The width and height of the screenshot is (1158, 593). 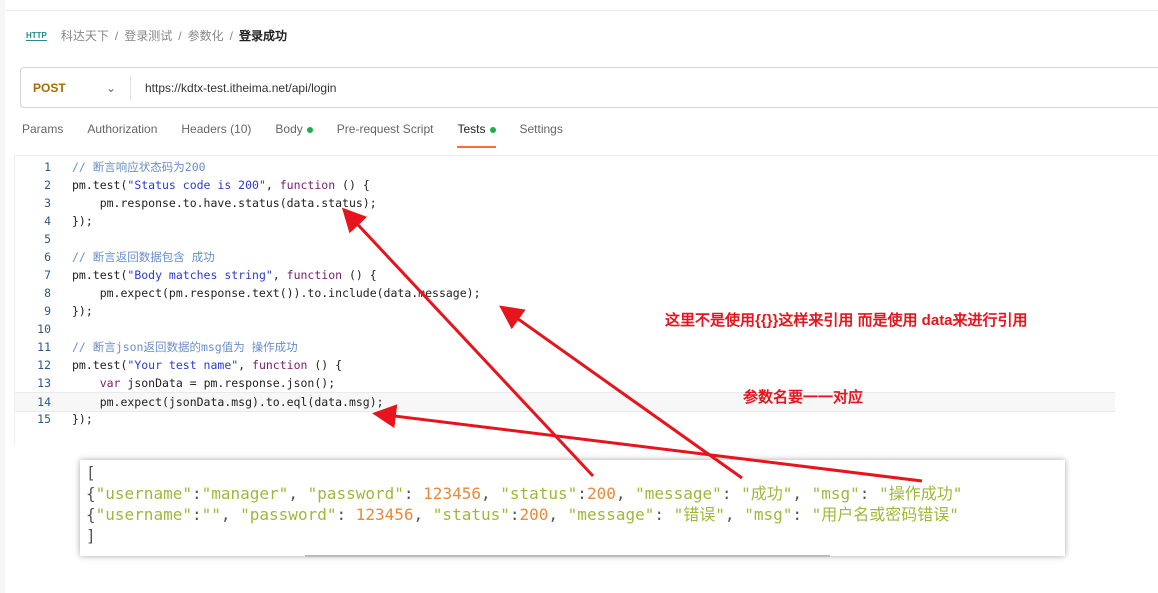 What do you see at coordinates (846, 320) in the screenshot?
I see `annotation-note: 这里不是使用{{}}这样来引用 而是使用 data来进行引用` at bounding box center [846, 320].